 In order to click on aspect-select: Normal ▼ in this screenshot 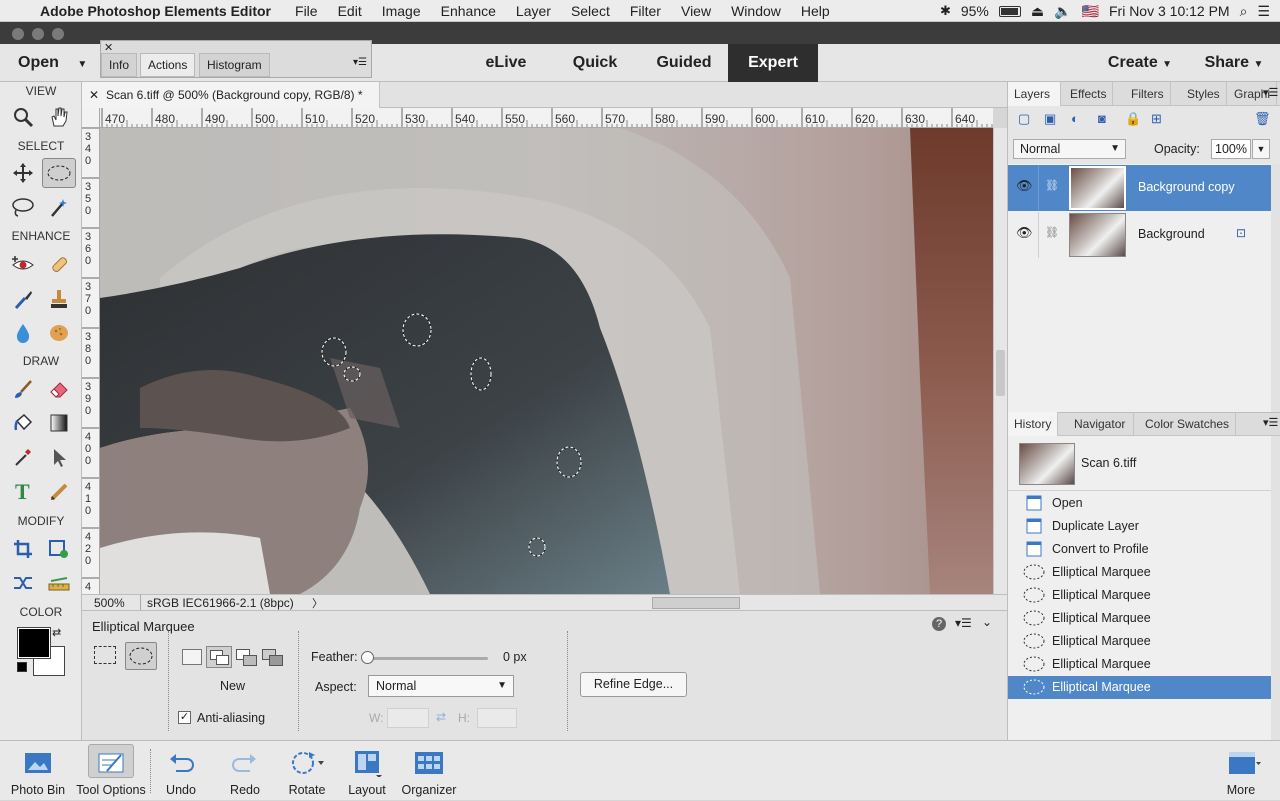, I will do `click(441, 686)`.